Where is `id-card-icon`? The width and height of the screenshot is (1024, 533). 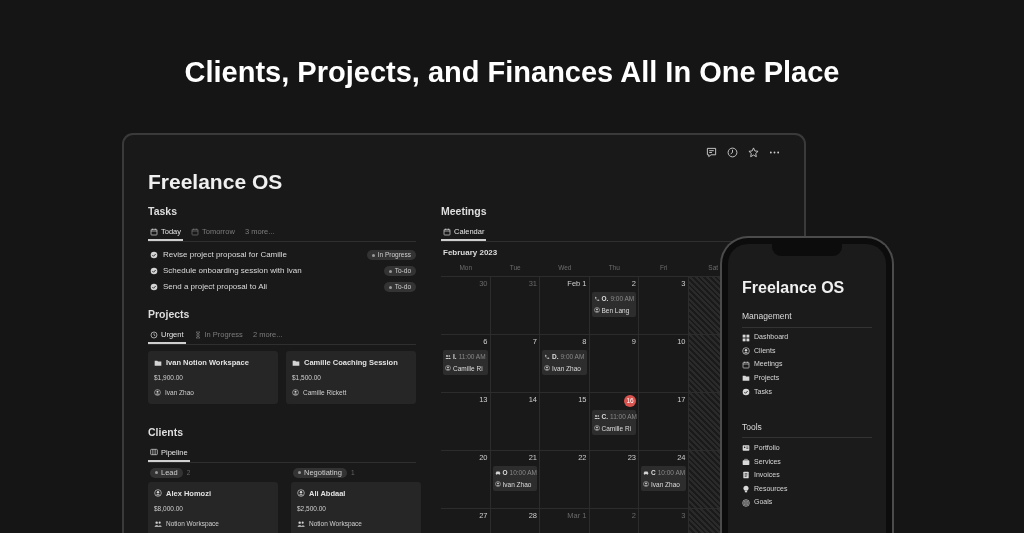 id-card-icon is located at coordinates (746, 448).